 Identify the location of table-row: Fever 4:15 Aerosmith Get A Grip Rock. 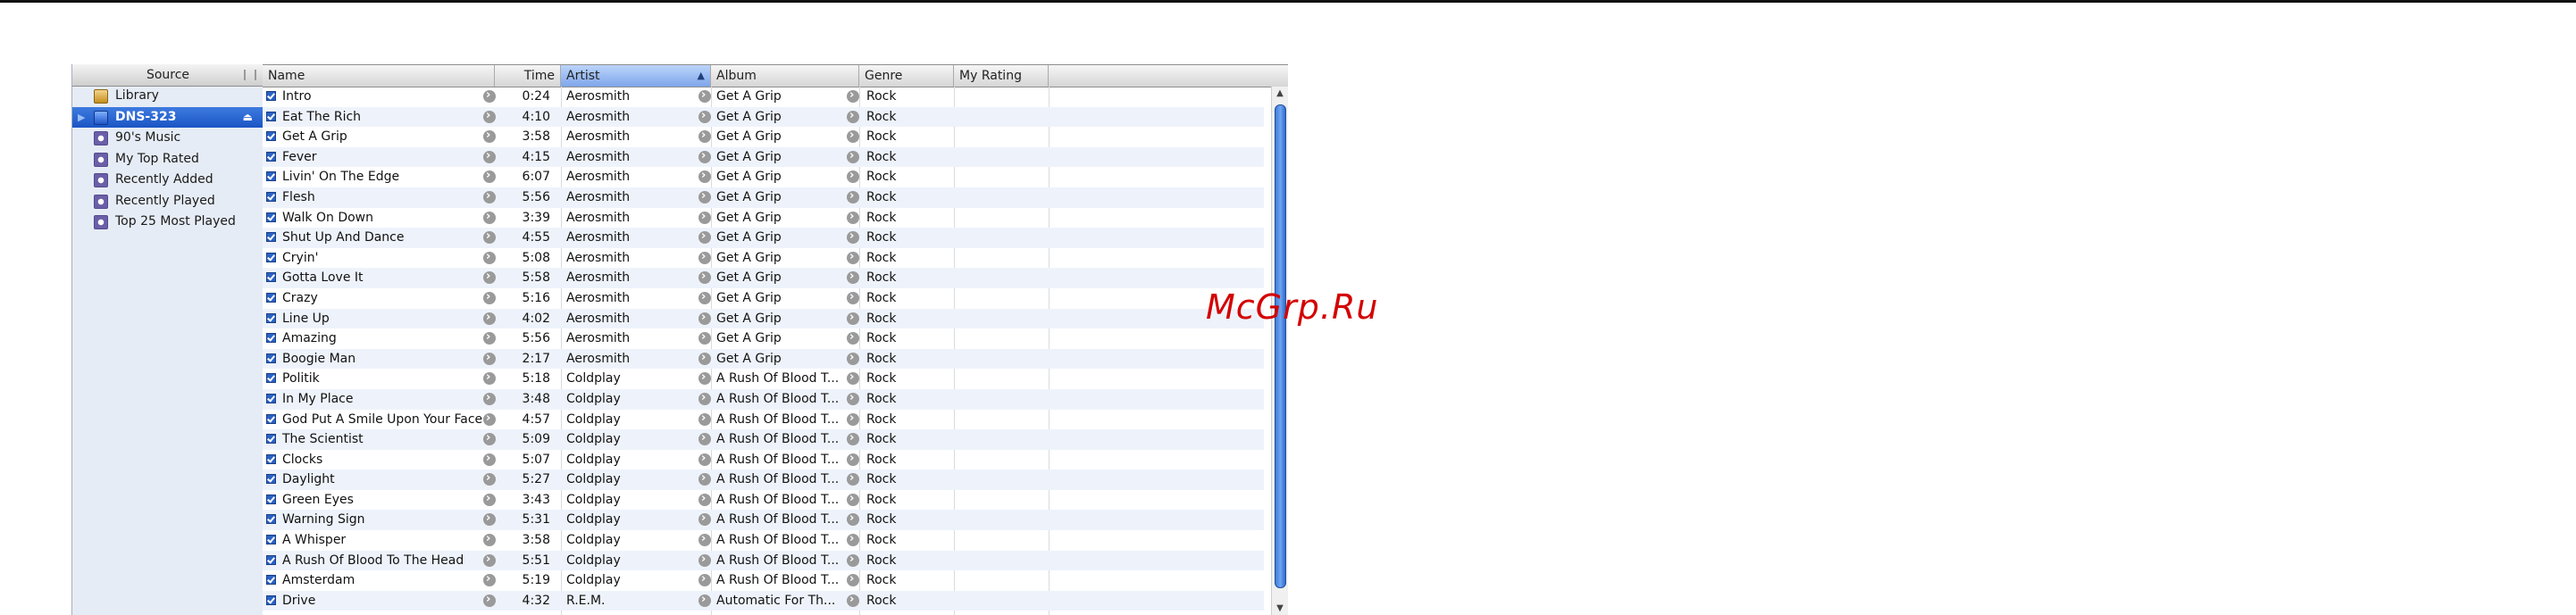
(764, 157).